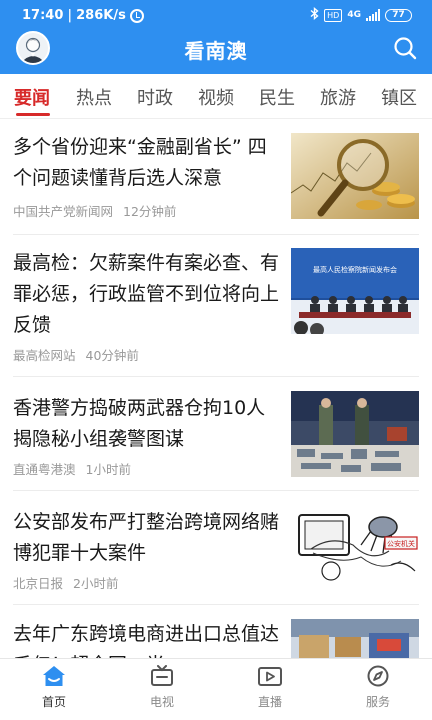  I want to click on tab-shizheng: 时政, so click(155, 97).